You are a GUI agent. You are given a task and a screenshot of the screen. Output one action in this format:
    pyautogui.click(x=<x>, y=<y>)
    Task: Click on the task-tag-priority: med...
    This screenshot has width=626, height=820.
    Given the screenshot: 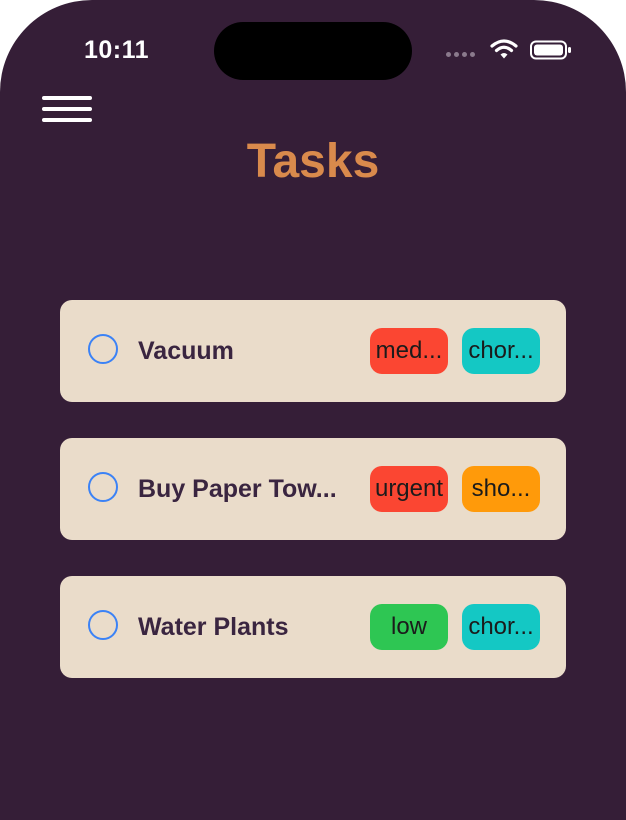 What is the action you would take?
    pyautogui.click(x=409, y=351)
    